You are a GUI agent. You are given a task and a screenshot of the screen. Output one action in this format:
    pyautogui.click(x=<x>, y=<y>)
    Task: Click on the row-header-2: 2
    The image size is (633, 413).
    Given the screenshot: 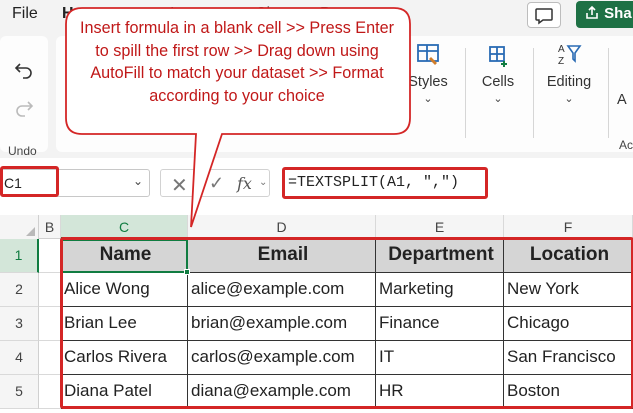 What is the action you would take?
    pyautogui.click(x=19, y=290)
    